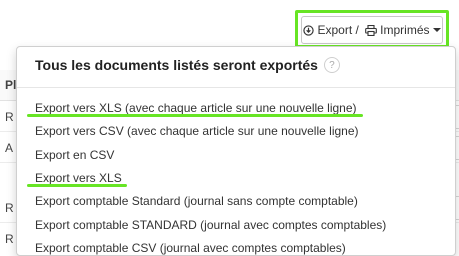  Describe the element at coordinates (372, 29) in the screenshot. I see `button-highlight-box` at that location.